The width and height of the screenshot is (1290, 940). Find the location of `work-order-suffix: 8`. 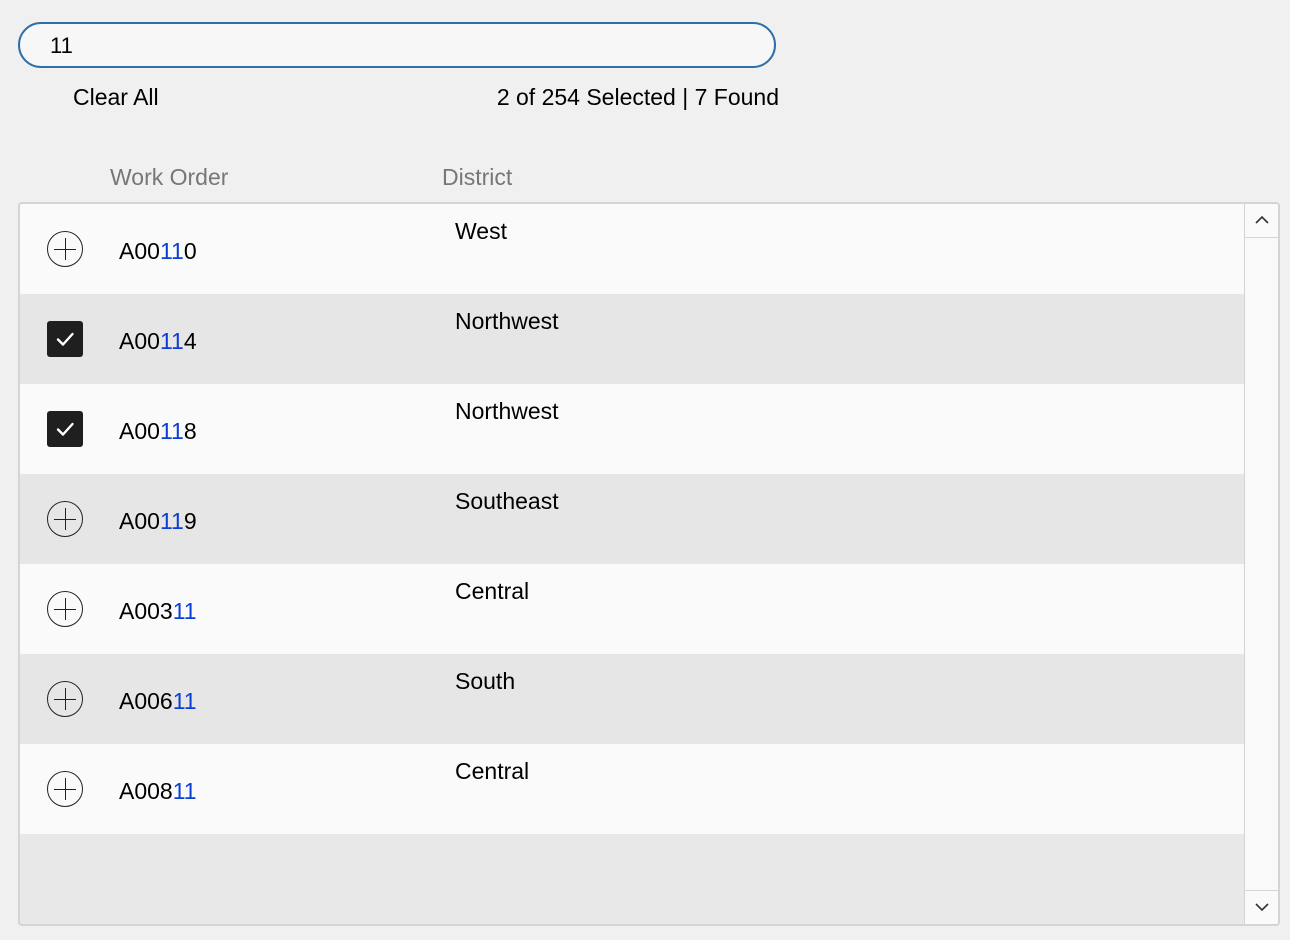

work-order-suffix: 8 is located at coordinates (190, 431).